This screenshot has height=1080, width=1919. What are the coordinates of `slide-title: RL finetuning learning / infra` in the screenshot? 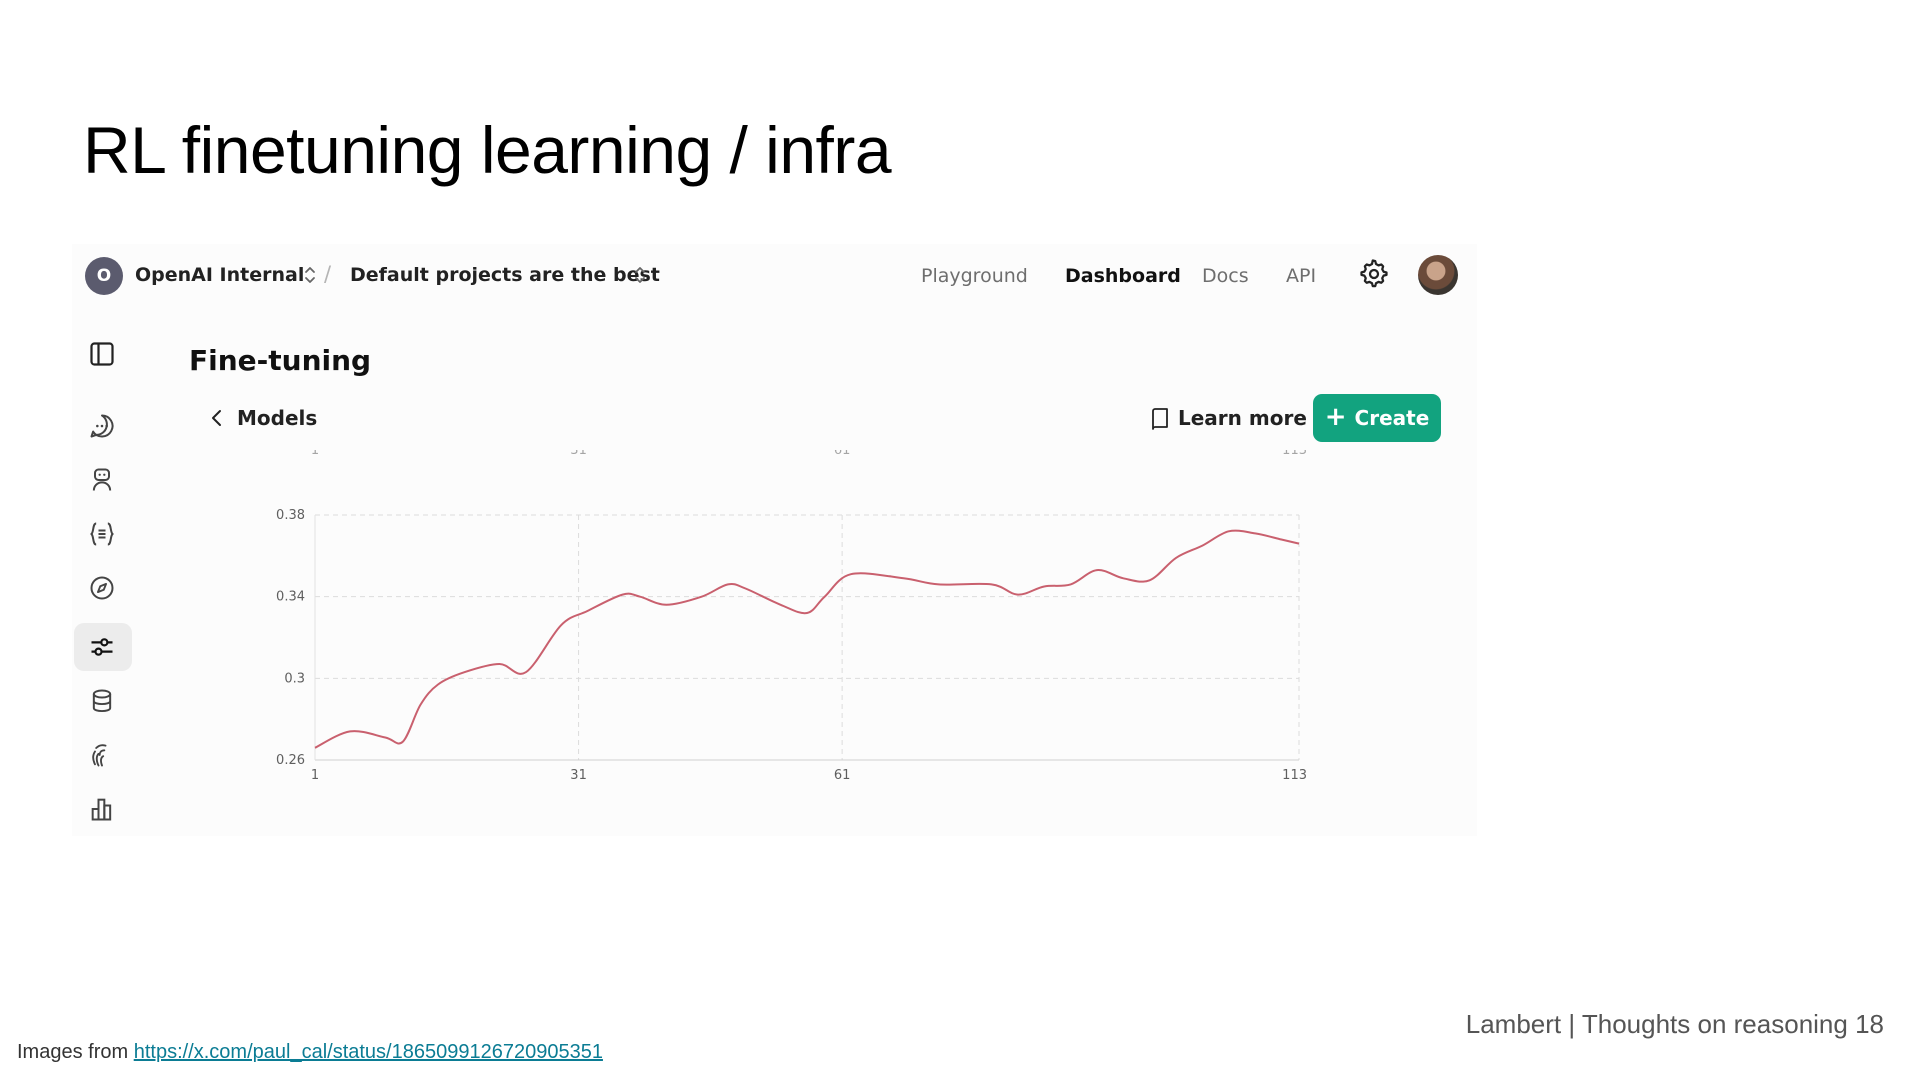 It's located at (487, 150).